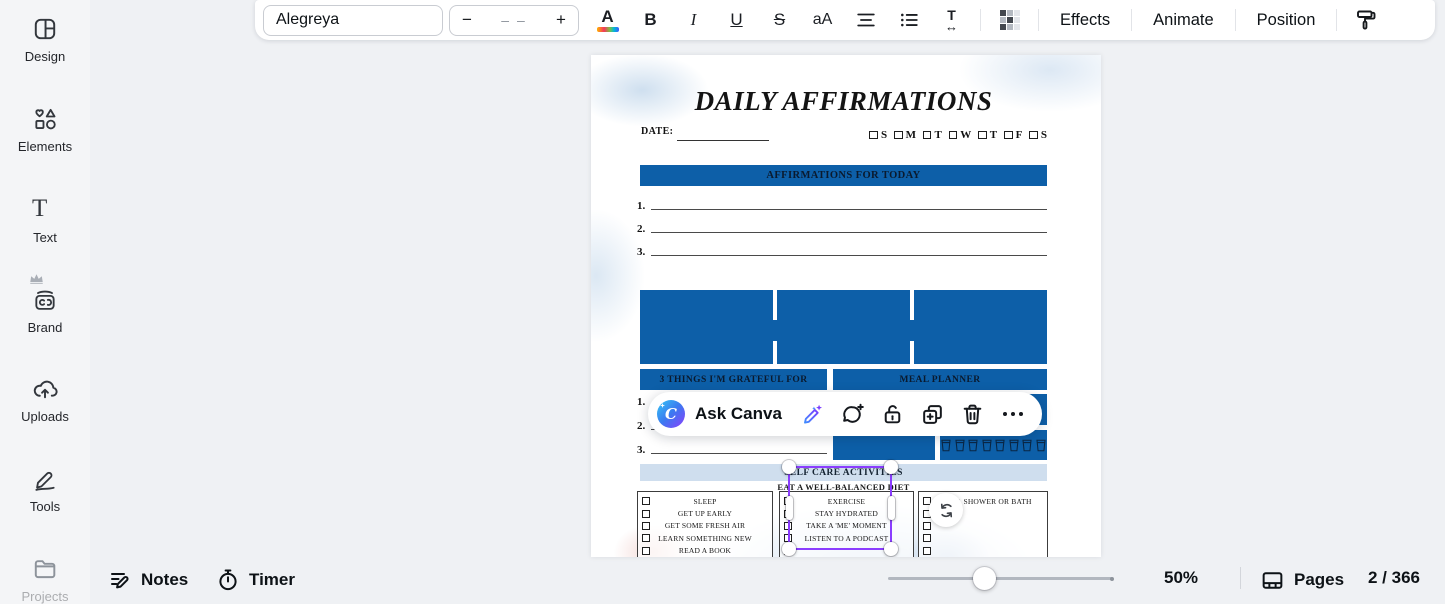 The width and height of the screenshot is (1445, 604). I want to click on elements-icon, so click(45, 119).